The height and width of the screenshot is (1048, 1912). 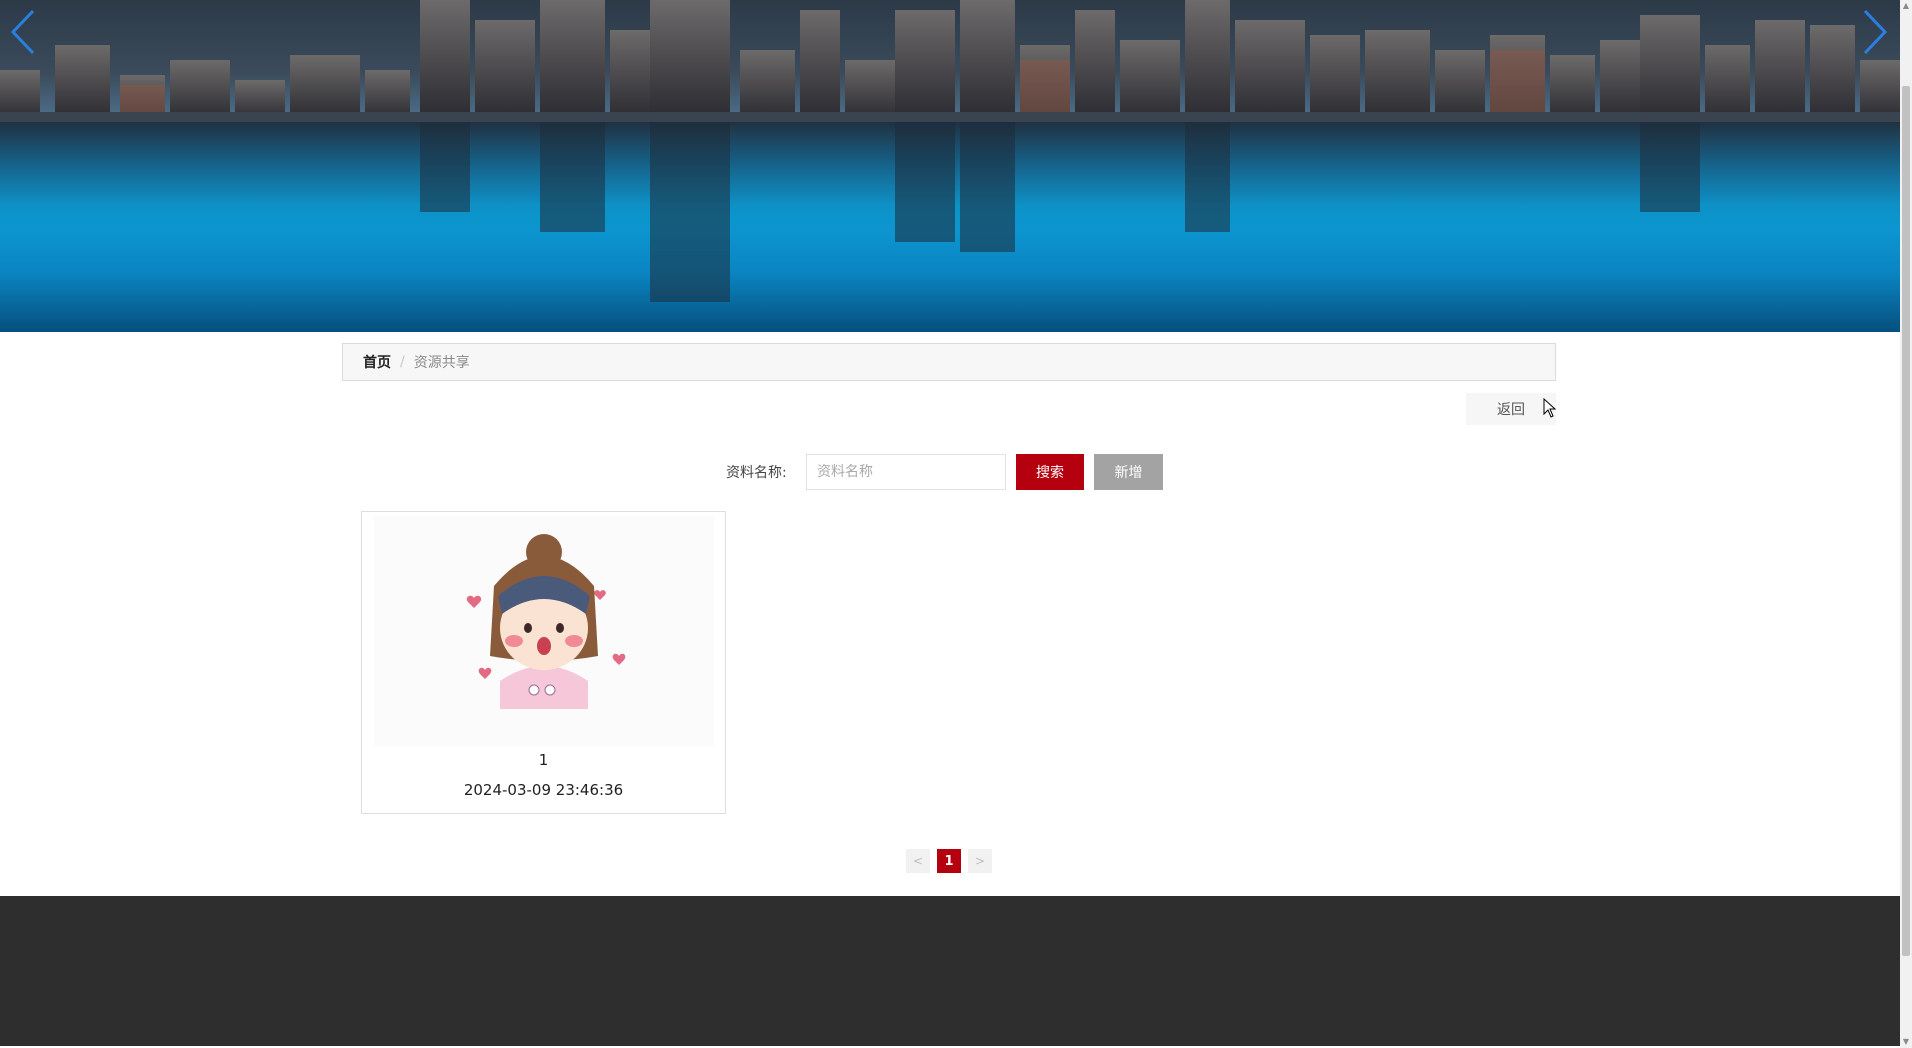 What do you see at coordinates (949, 362) in the screenshot?
I see `breadcrumb: 首页 / 资源共享` at bounding box center [949, 362].